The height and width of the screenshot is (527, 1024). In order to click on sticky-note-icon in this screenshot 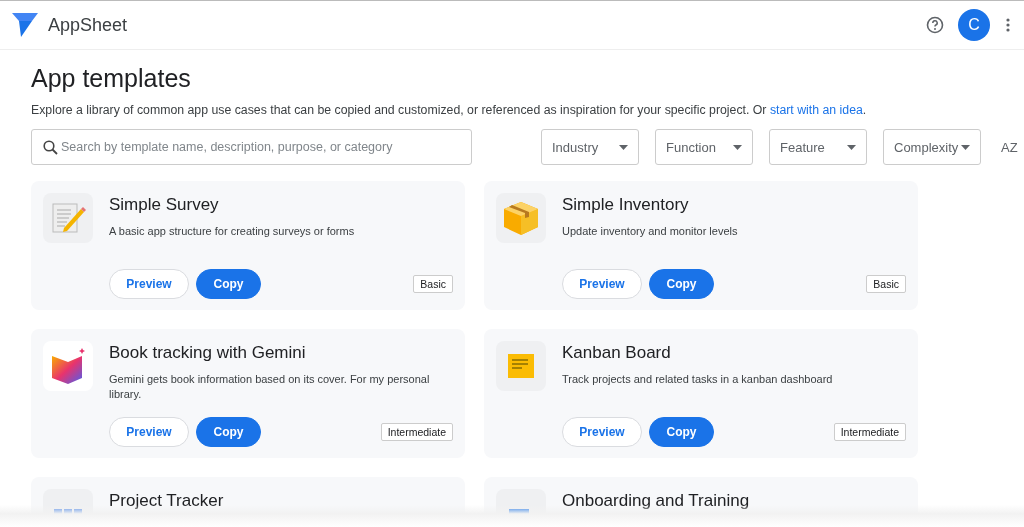, I will do `click(521, 366)`.